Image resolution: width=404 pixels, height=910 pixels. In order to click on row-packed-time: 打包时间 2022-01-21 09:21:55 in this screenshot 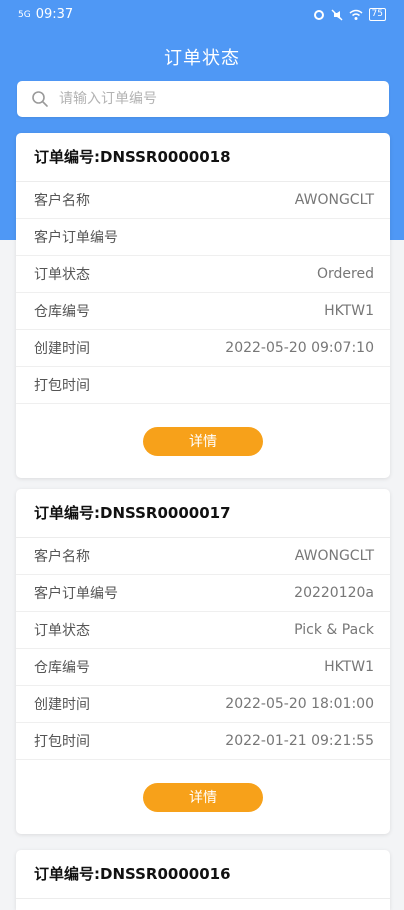, I will do `click(203, 741)`.